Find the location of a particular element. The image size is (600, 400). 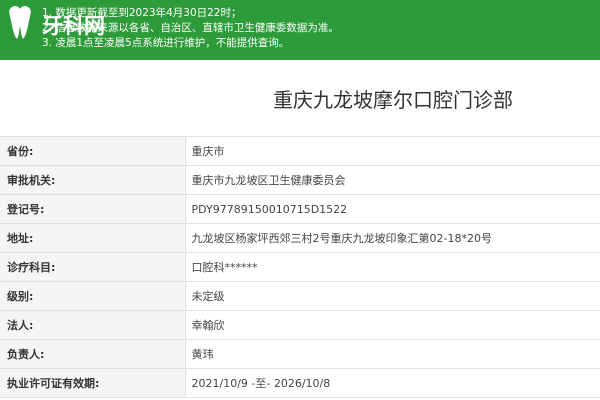

table-row: 诊疗科目: 口腔科****** is located at coordinates (300, 267).